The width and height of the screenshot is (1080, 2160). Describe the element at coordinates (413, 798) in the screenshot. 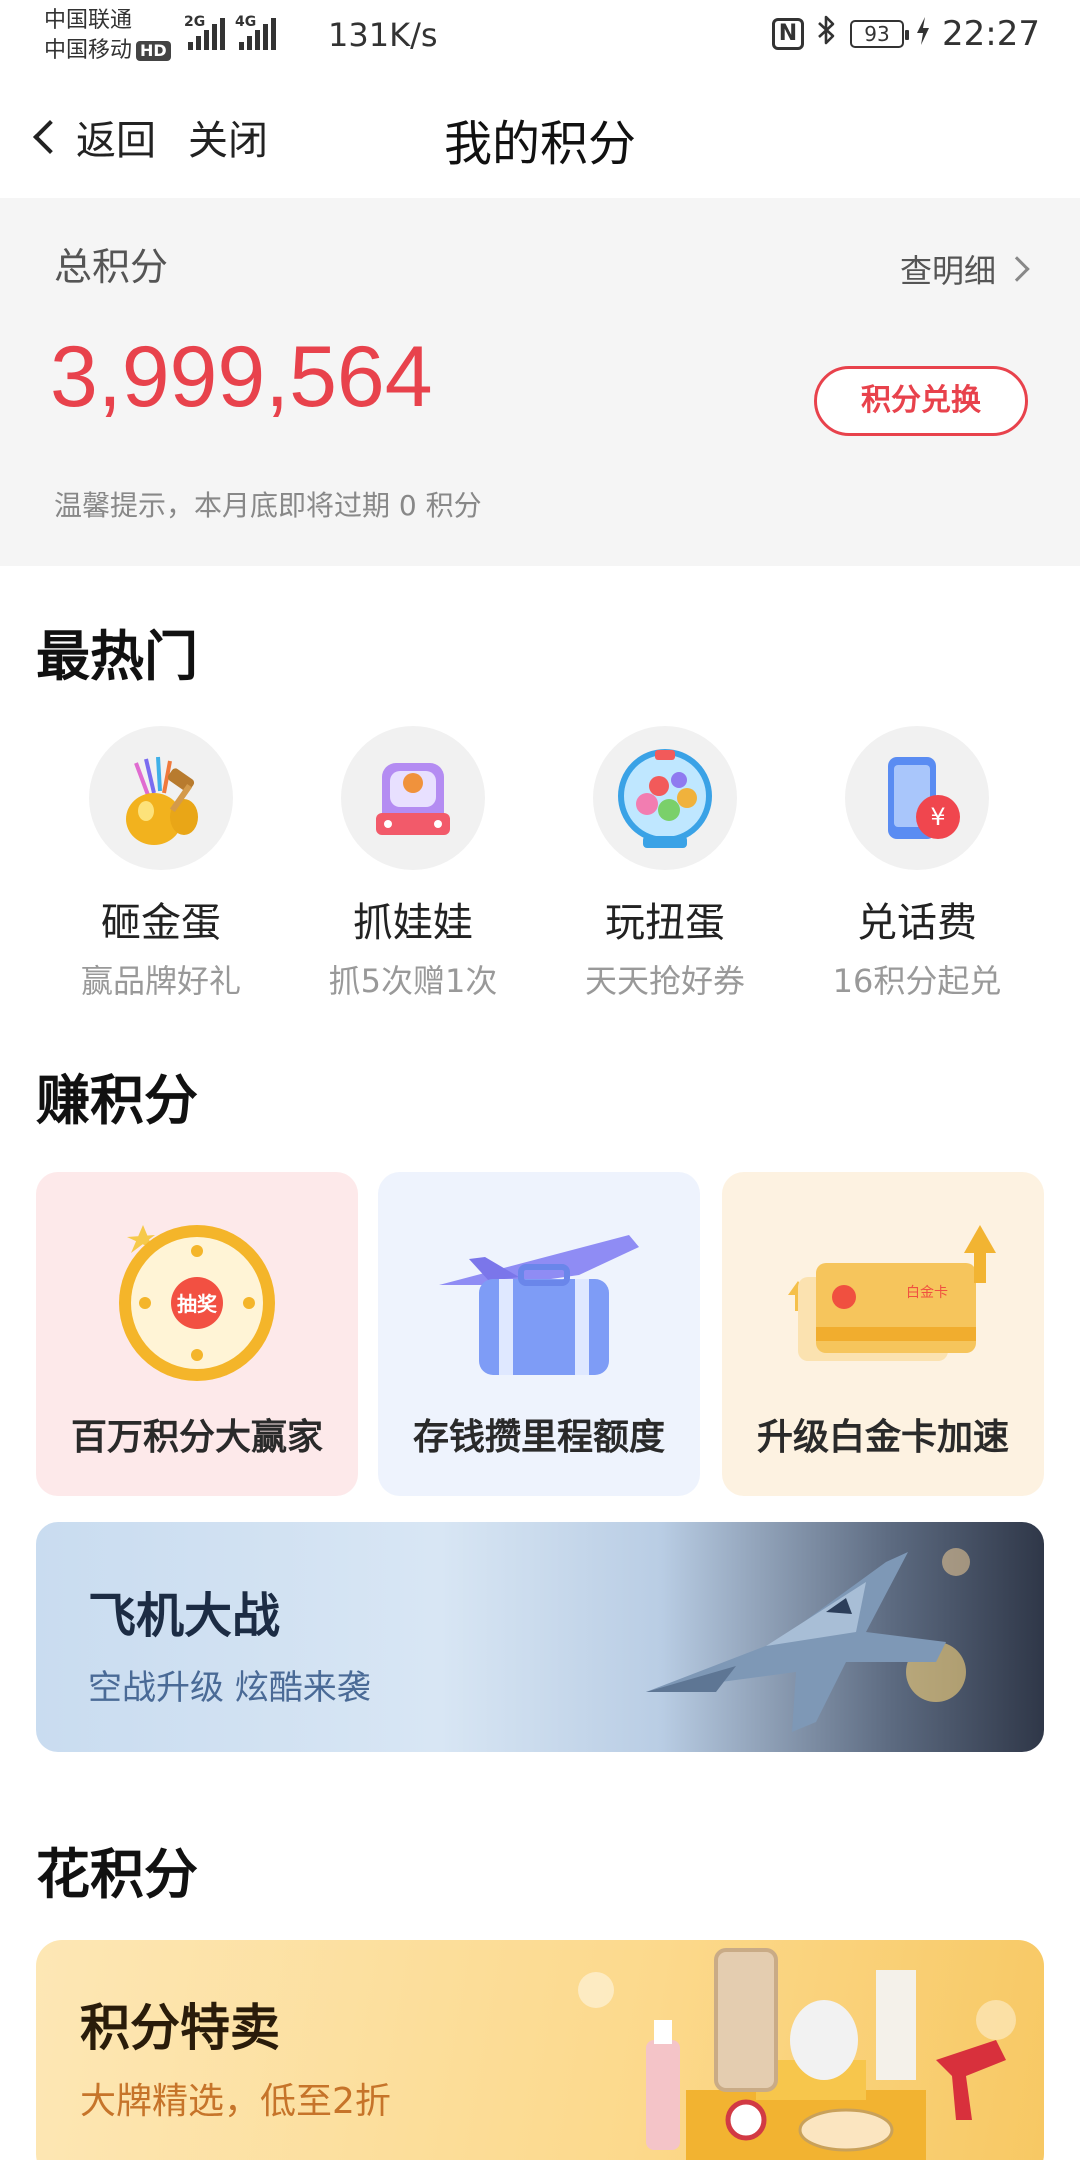

I see `claw-machine-icon` at that location.